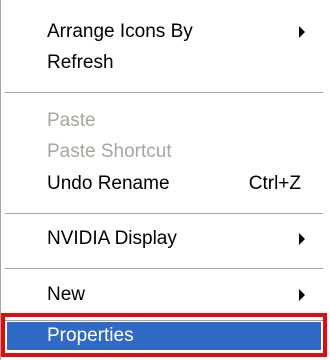 The image size is (330, 360). I want to click on menu-item-new: New, so click(160, 295).